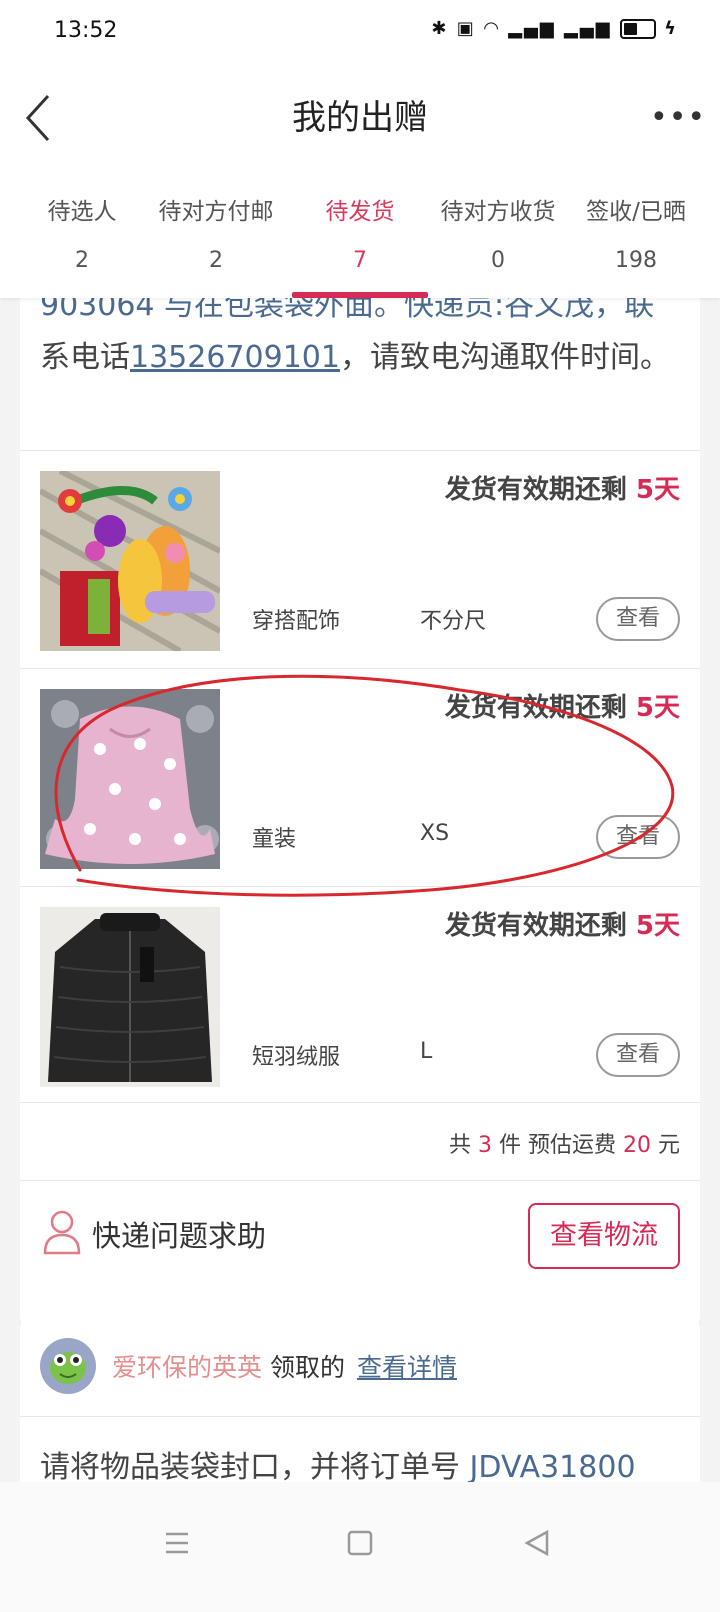  Describe the element at coordinates (307, 1367) in the screenshot. I see `claim-action: 领取的` at that location.